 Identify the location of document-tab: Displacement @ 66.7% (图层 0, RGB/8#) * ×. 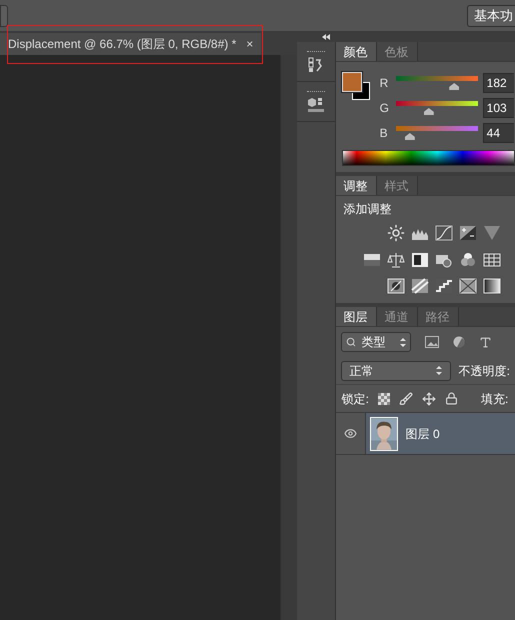
(131, 44).